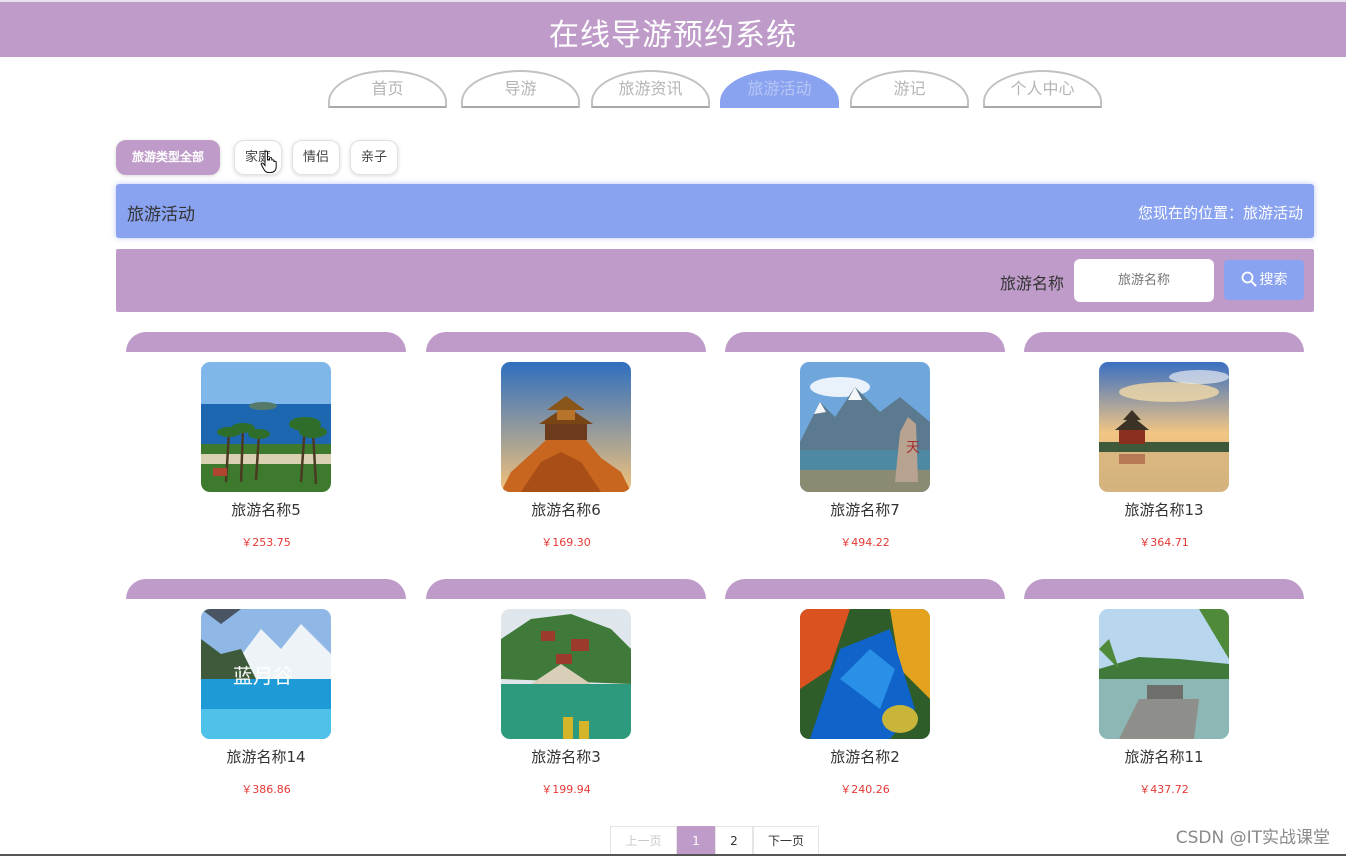 This screenshot has width=1346, height=856. I want to click on filter-all-types: 旅游类型全部, so click(168, 157).